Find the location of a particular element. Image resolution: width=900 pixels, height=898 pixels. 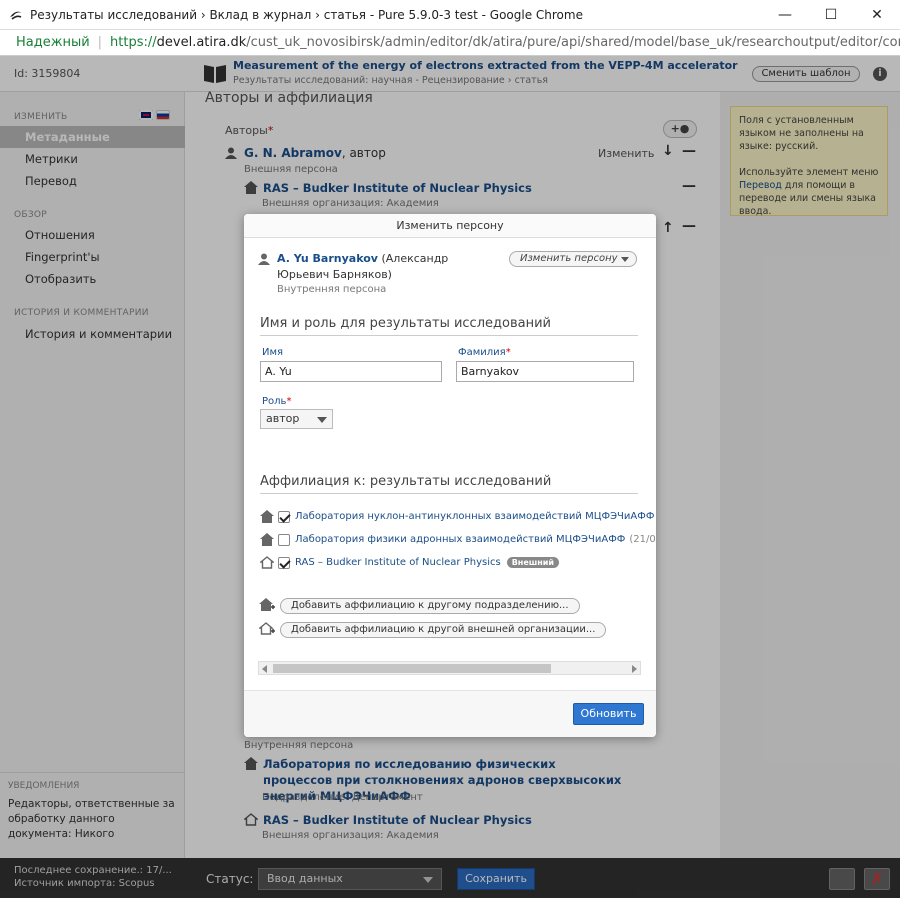

dialog-title: Изменить персону is located at coordinates (450, 226).